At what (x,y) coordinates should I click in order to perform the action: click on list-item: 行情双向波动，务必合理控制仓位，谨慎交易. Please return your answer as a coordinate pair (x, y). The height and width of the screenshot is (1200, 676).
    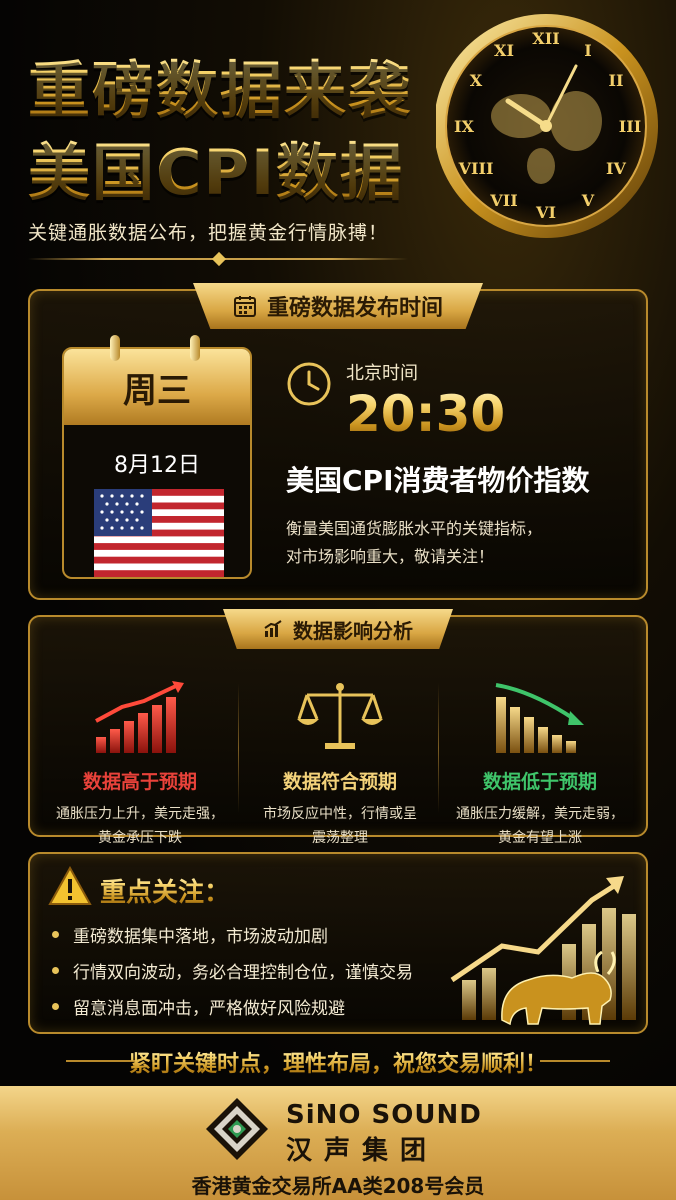
    Looking at the image, I should click on (232, 970).